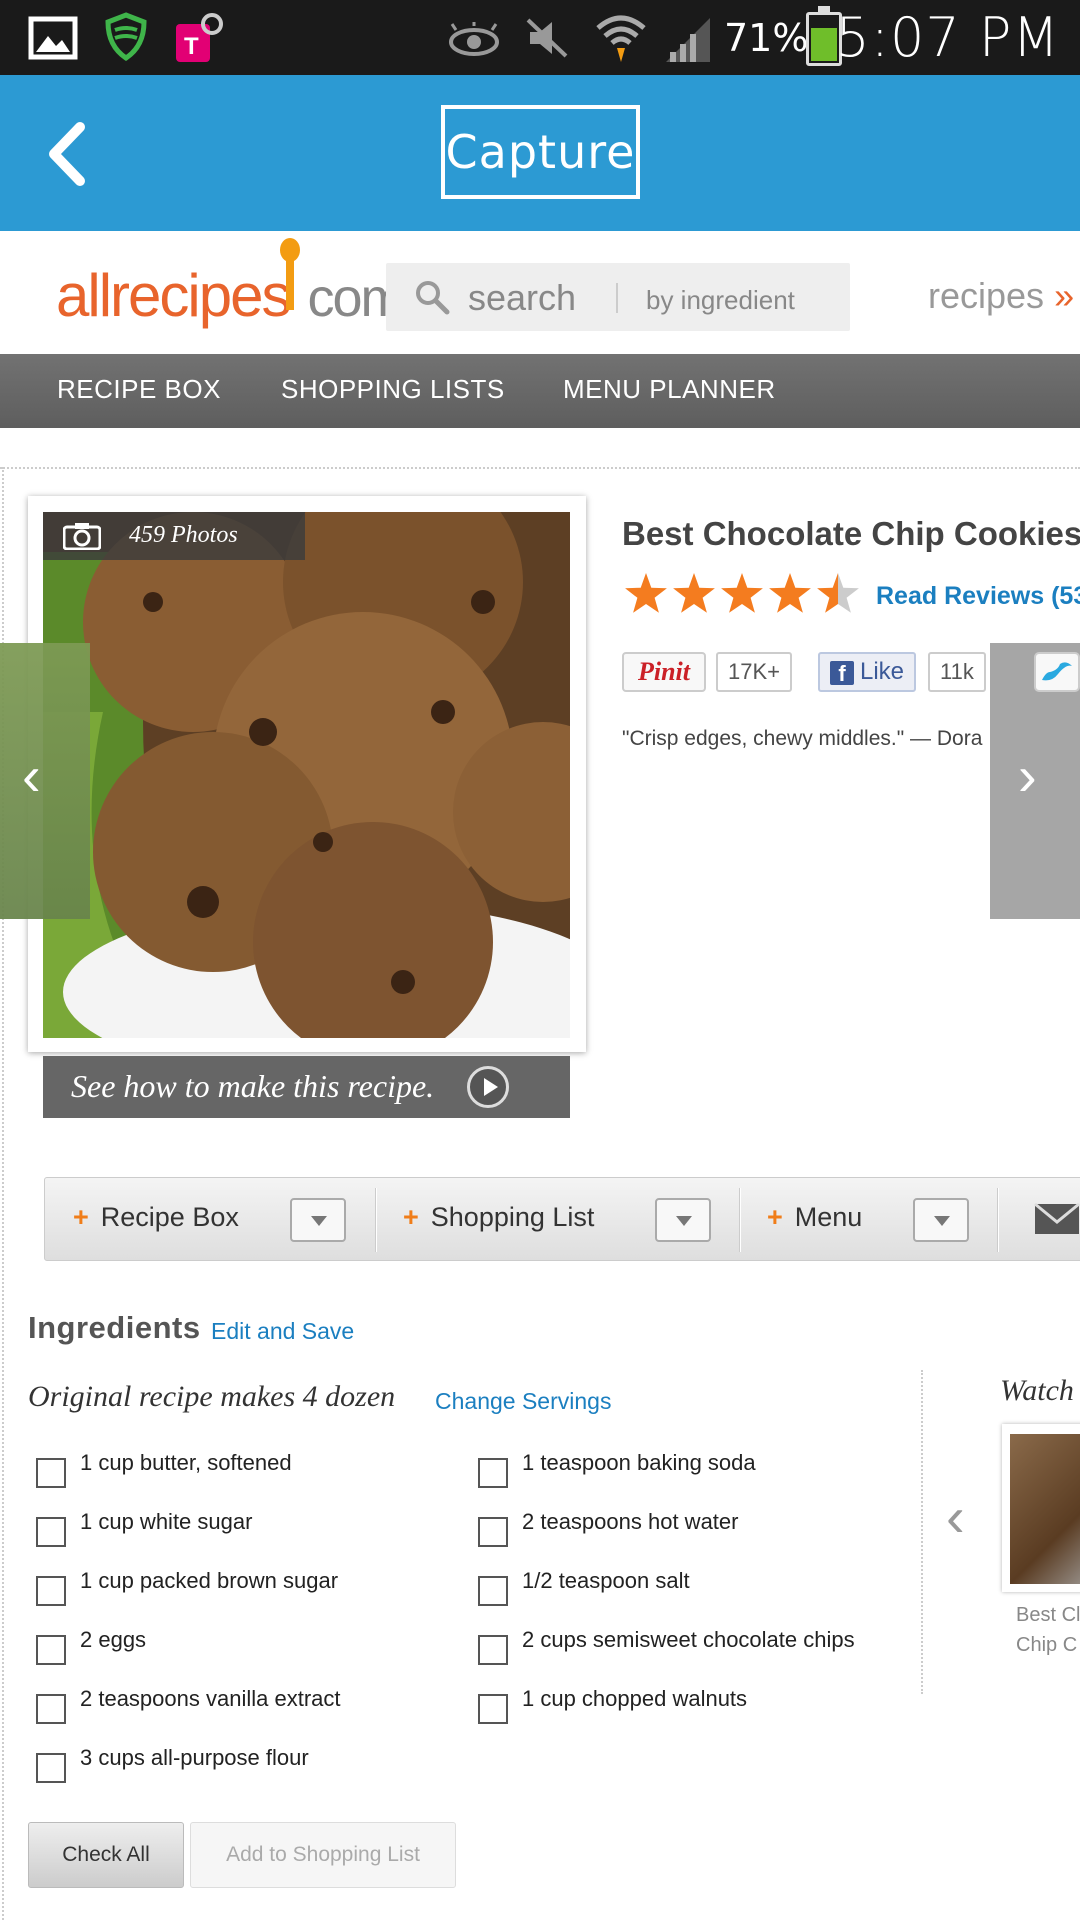 The height and width of the screenshot is (1920, 1080). Describe the element at coordinates (194, 1757) in the screenshot. I see `ingredient-label: 3 cups all-purpose flour` at that location.